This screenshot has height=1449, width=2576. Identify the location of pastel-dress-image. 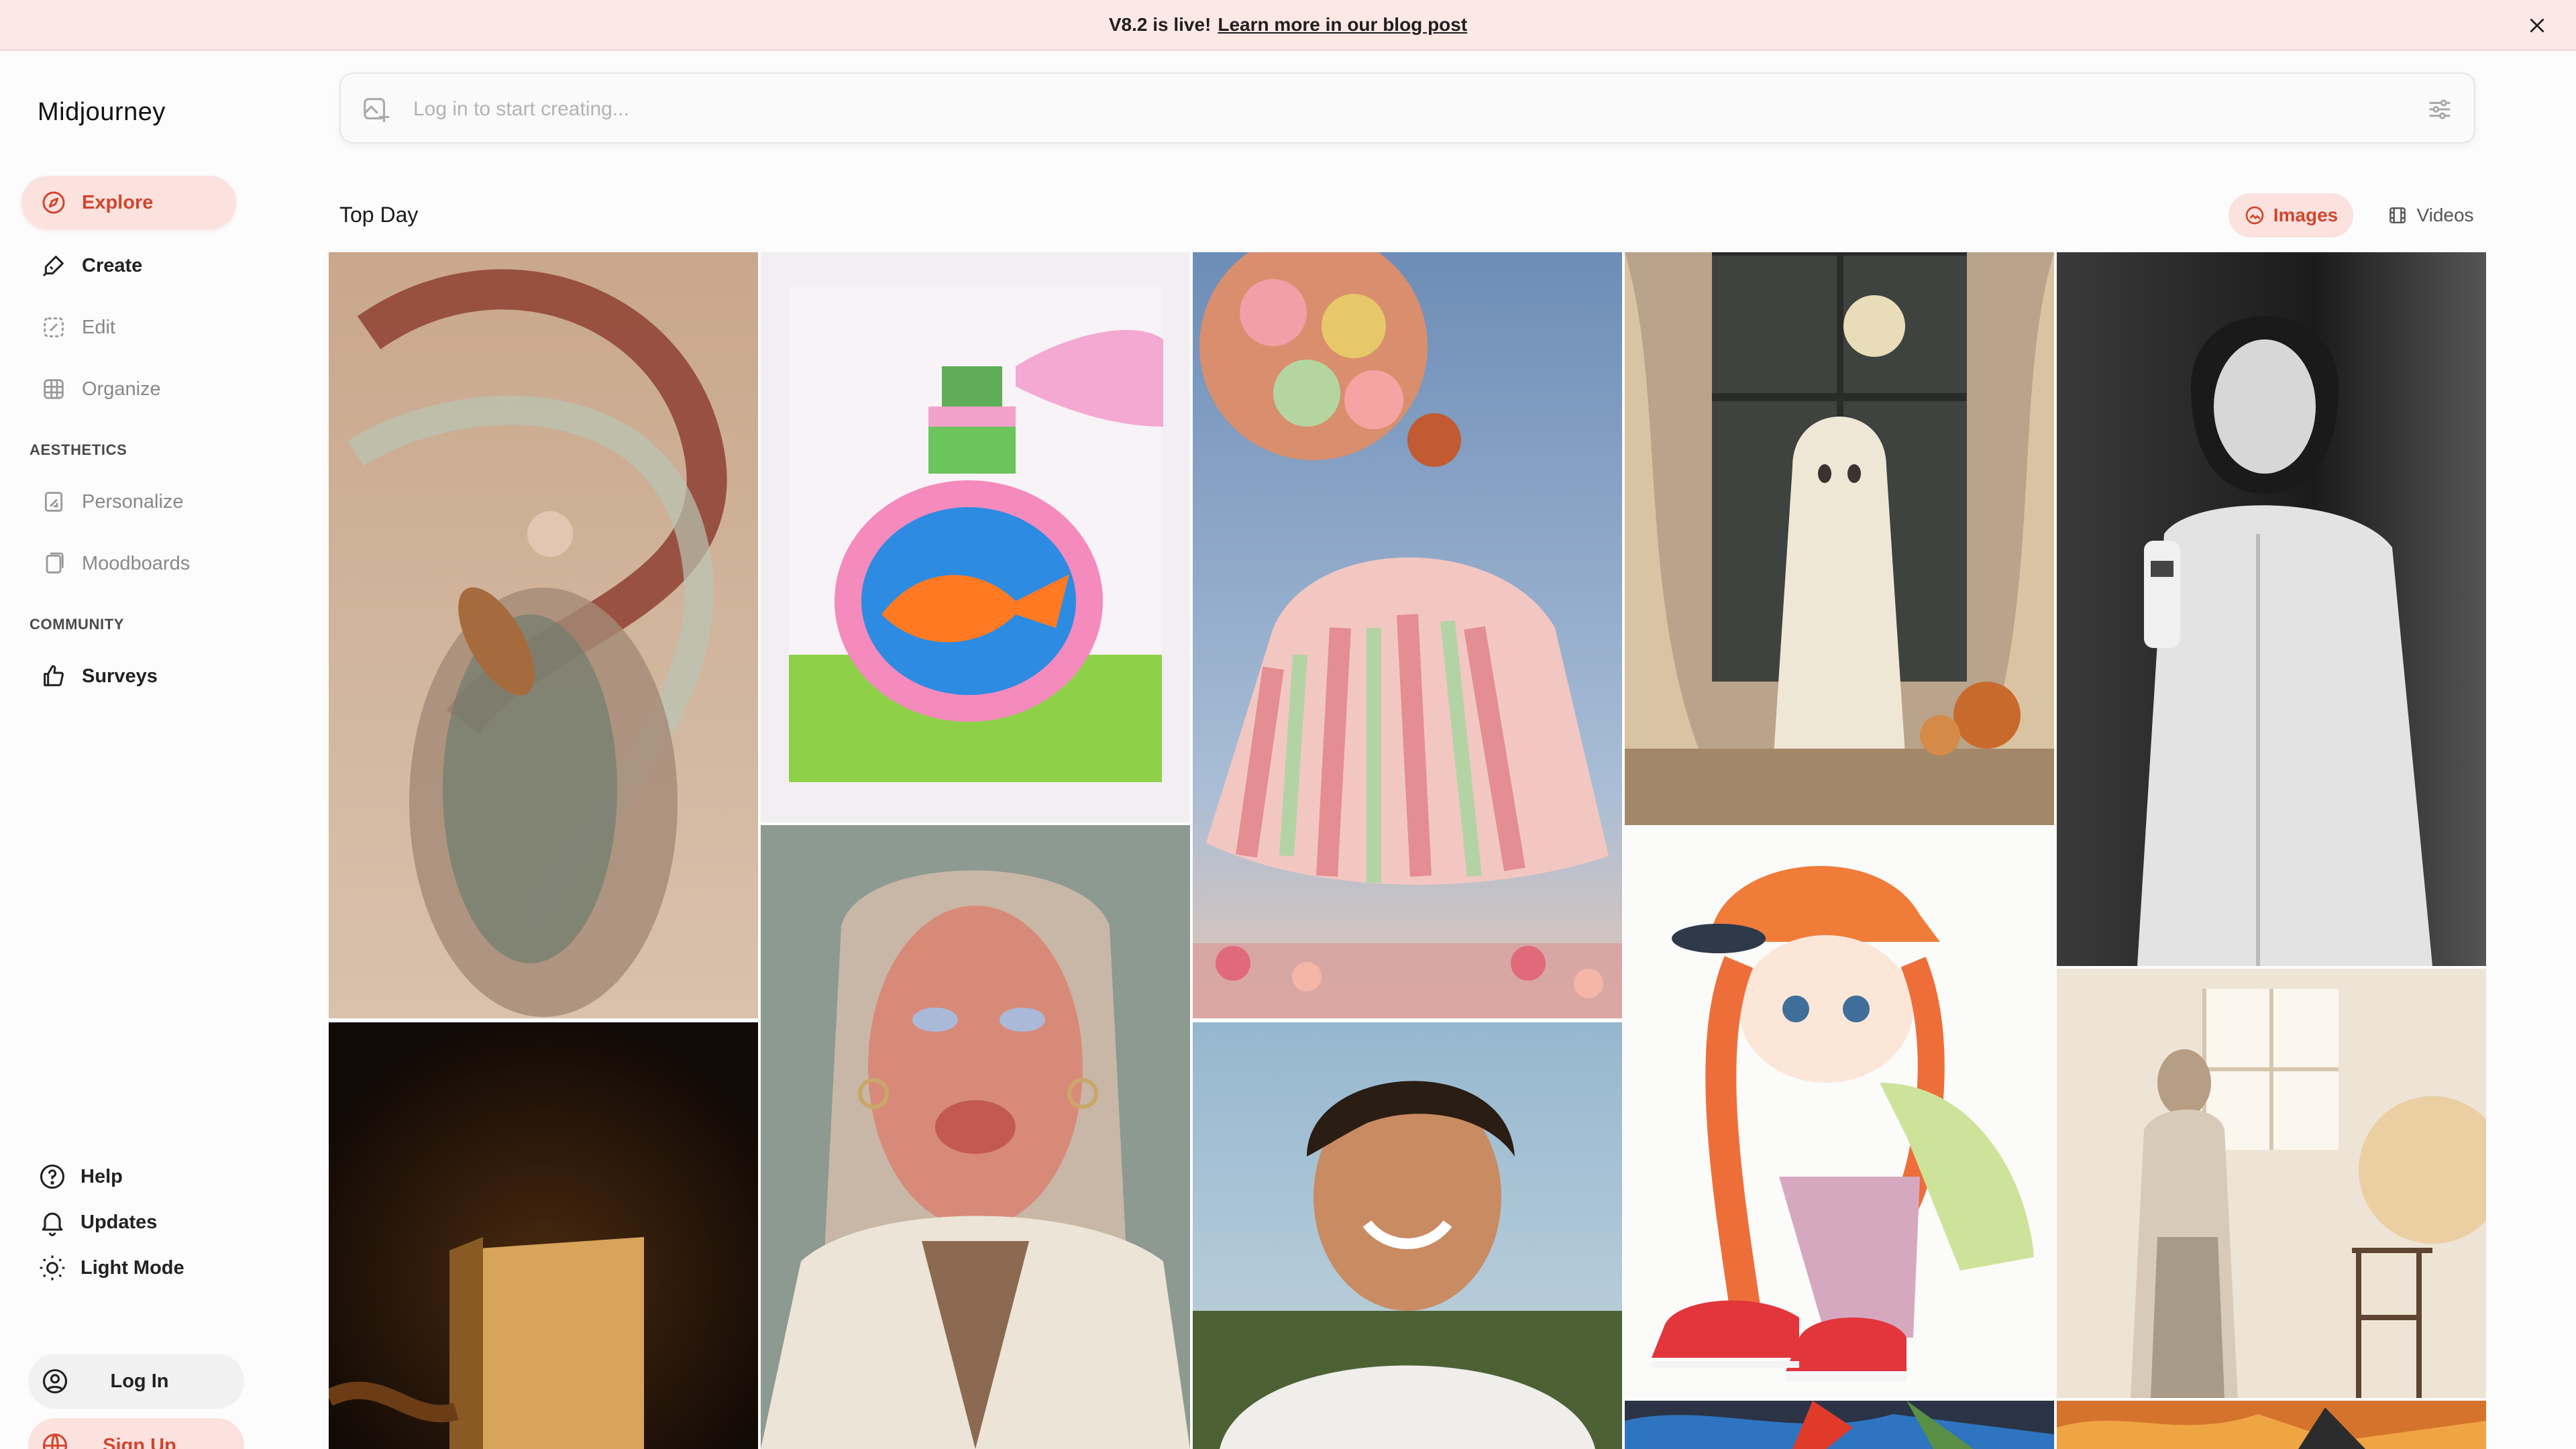
(1407, 635).